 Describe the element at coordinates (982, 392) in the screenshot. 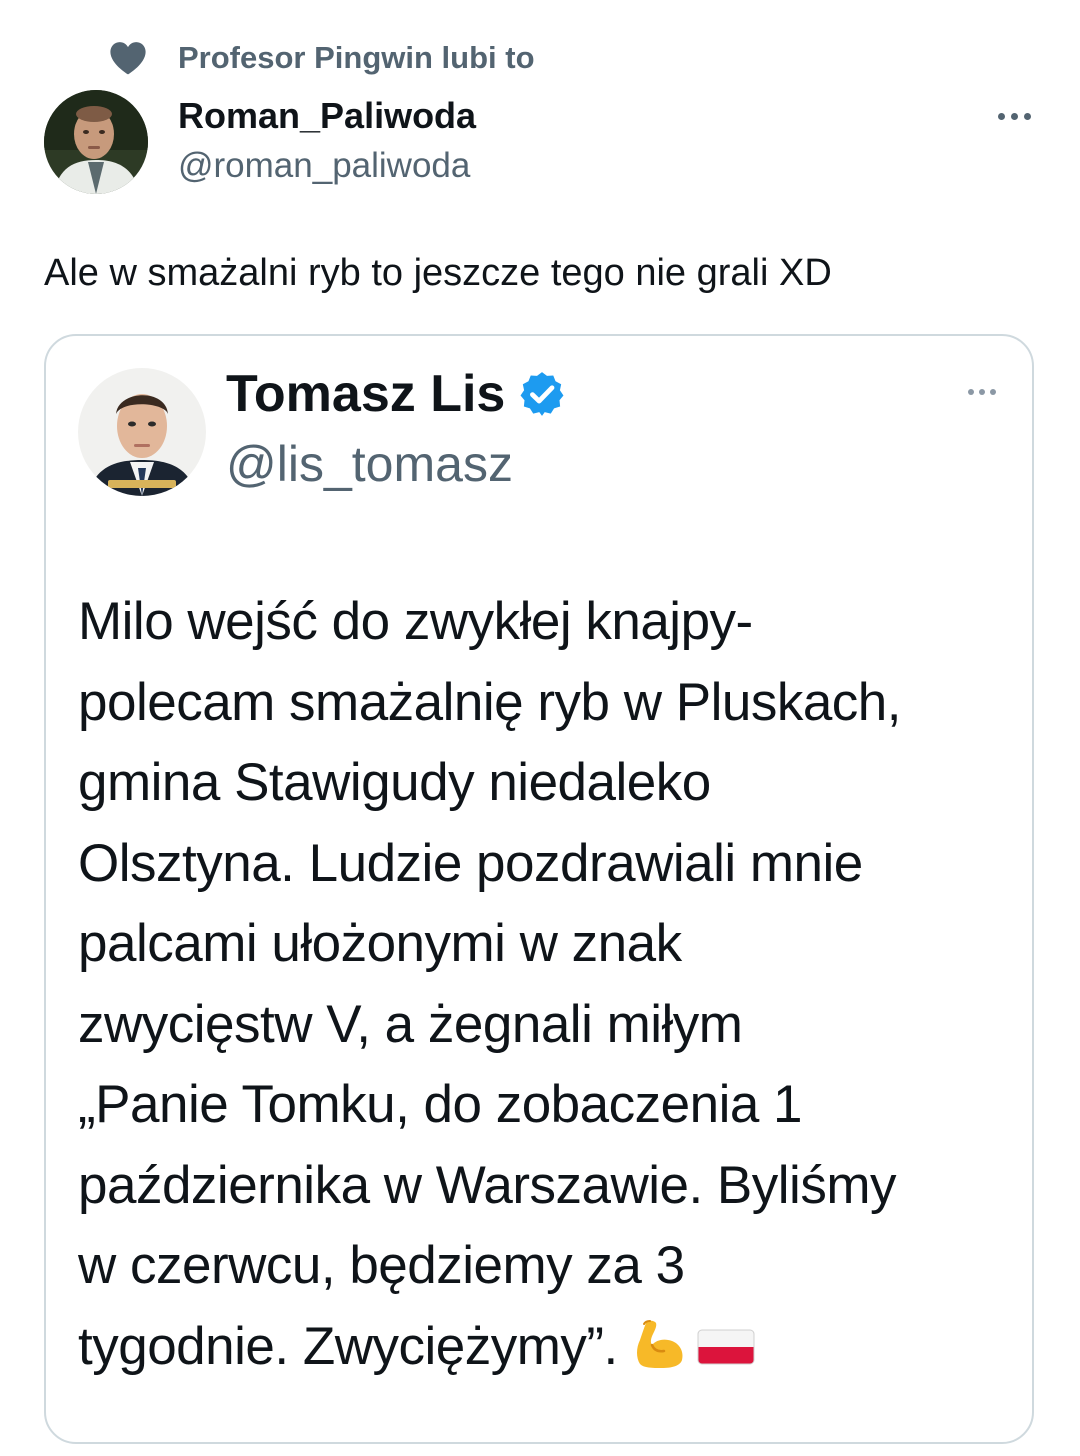

I see `quoted-more-icon` at that location.